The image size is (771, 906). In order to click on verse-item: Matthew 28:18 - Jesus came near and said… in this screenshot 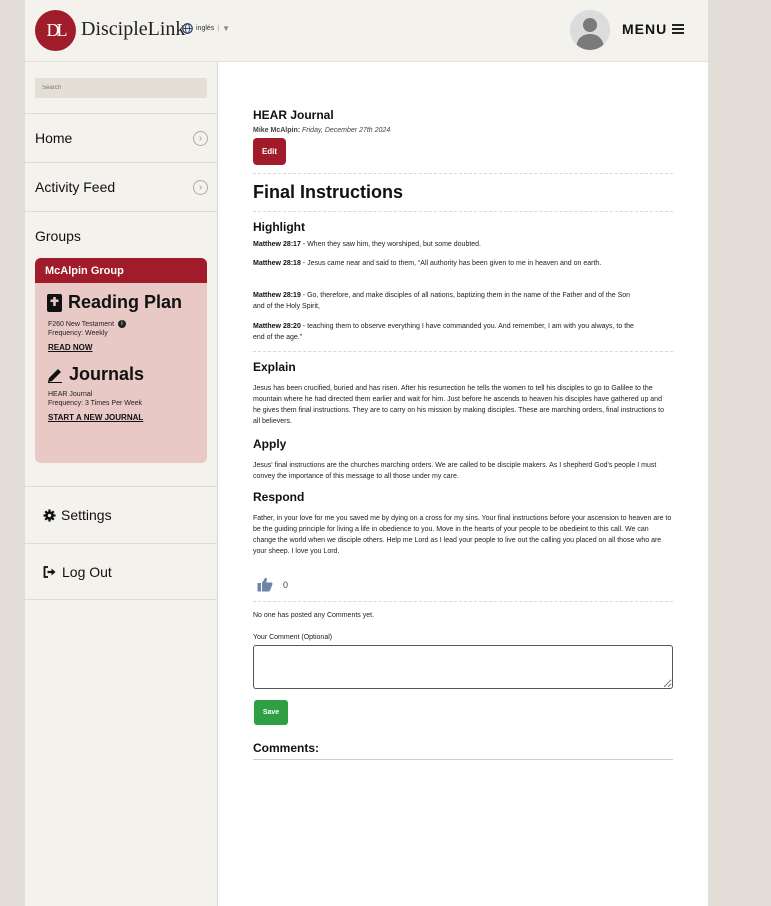, I will do `click(448, 263)`.